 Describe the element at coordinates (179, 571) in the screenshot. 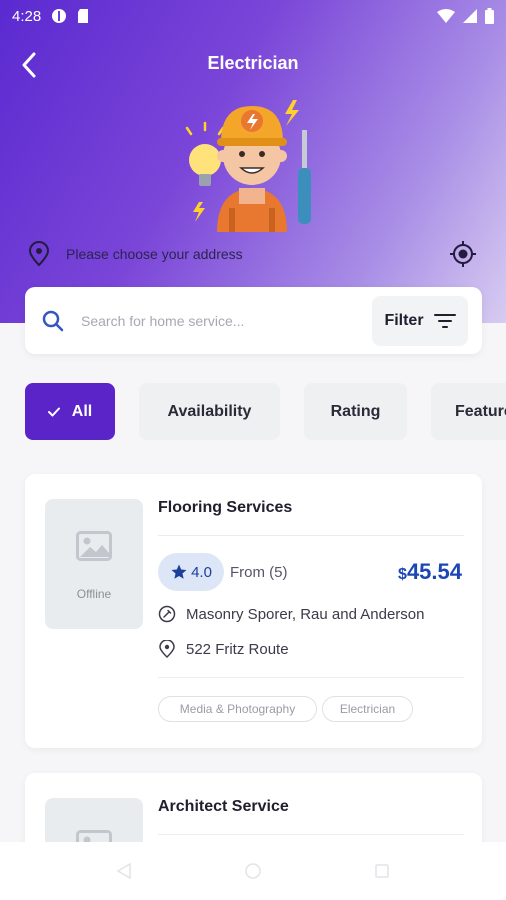

I see `star-icon` at that location.